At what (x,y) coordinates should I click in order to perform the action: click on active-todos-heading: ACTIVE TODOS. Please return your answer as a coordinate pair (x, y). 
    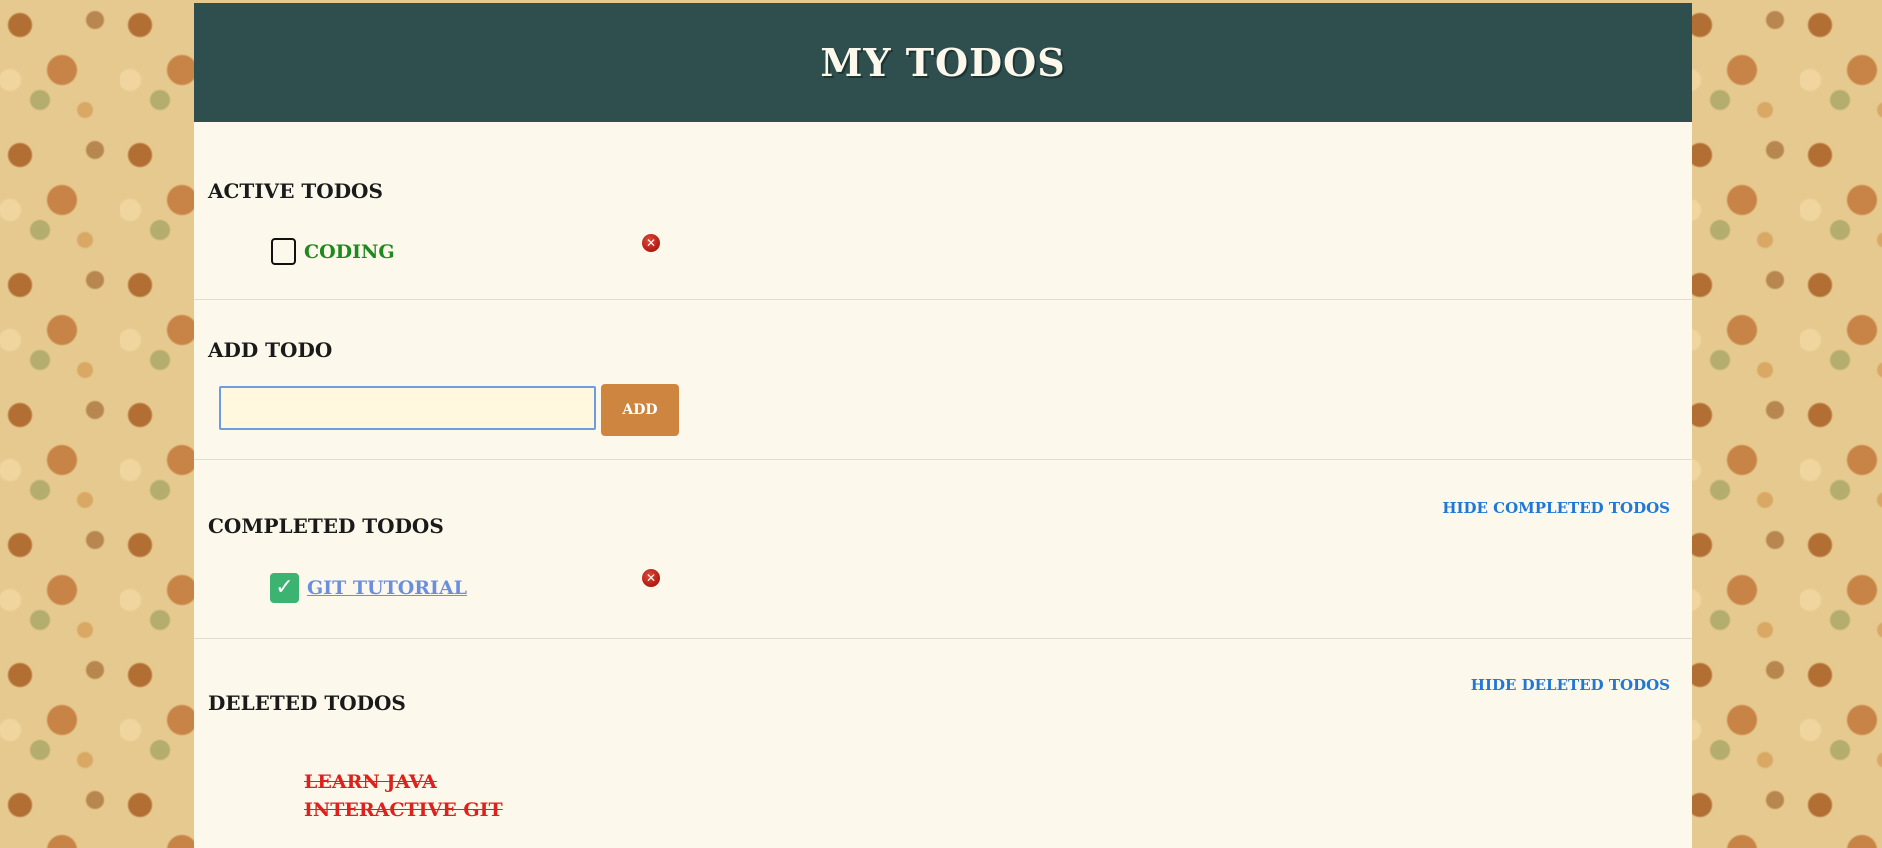
    Looking at the image, I should click on (295, 191).